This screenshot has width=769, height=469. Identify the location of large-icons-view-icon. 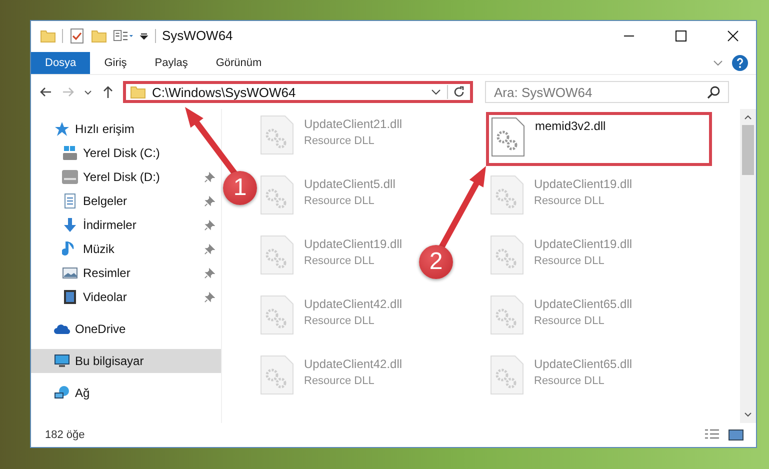
(736, 435).